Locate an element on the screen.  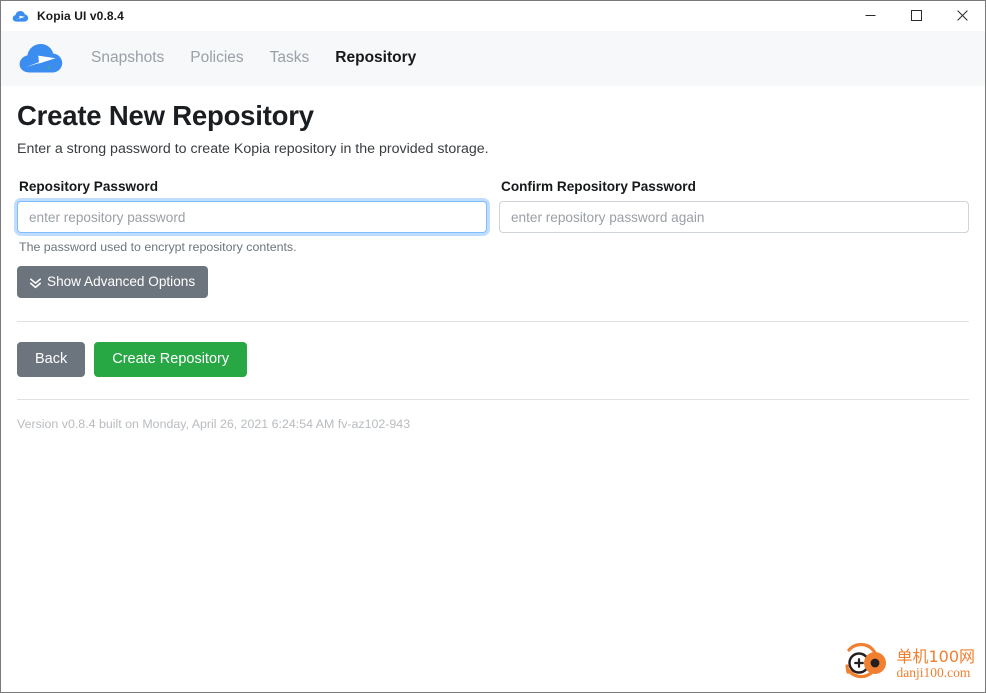
create-repository-button: Create Repository is located at coordinates (171, 359).